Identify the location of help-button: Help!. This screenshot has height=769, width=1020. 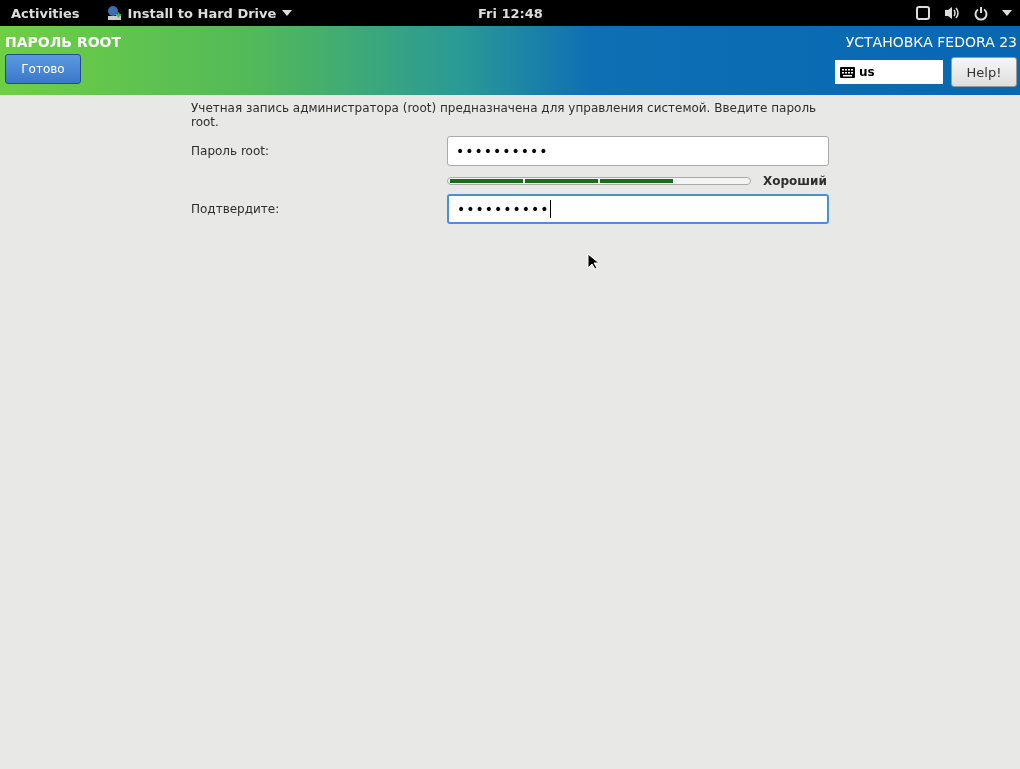
(984, 72).